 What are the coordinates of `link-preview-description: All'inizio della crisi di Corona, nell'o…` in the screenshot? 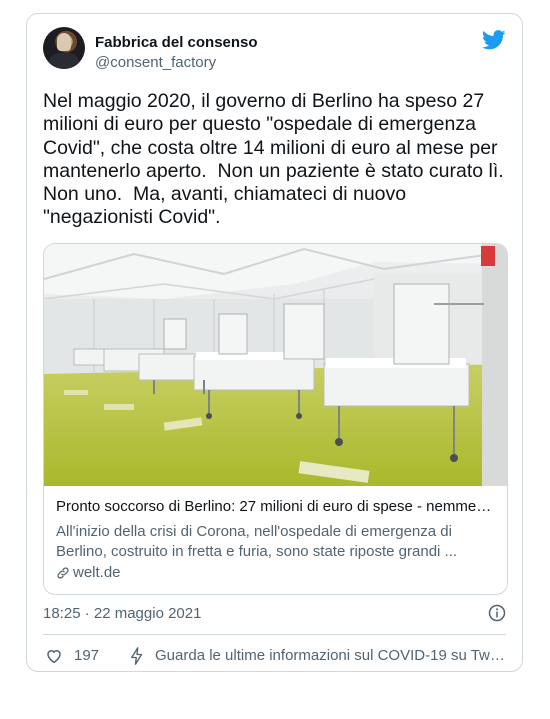 It's located at (257, 541).